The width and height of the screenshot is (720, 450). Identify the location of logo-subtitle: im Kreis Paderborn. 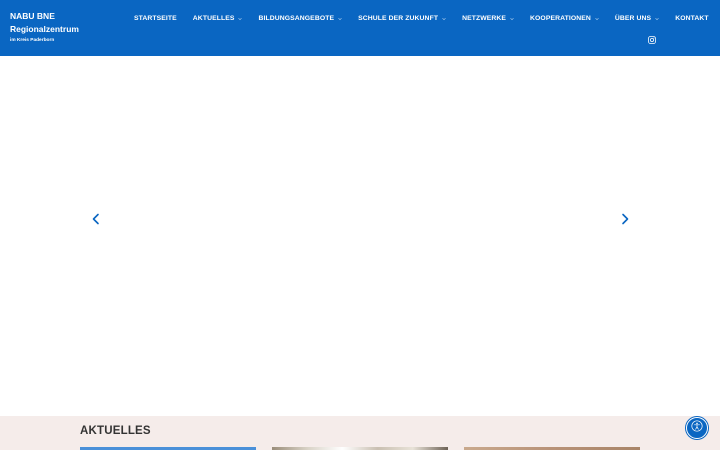
(32, 40).